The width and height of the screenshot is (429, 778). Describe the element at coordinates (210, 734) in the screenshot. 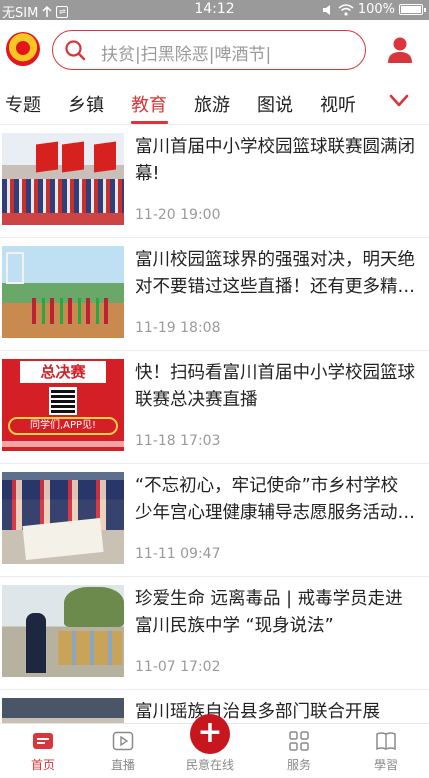

I see `plus-icon: +` at that location.